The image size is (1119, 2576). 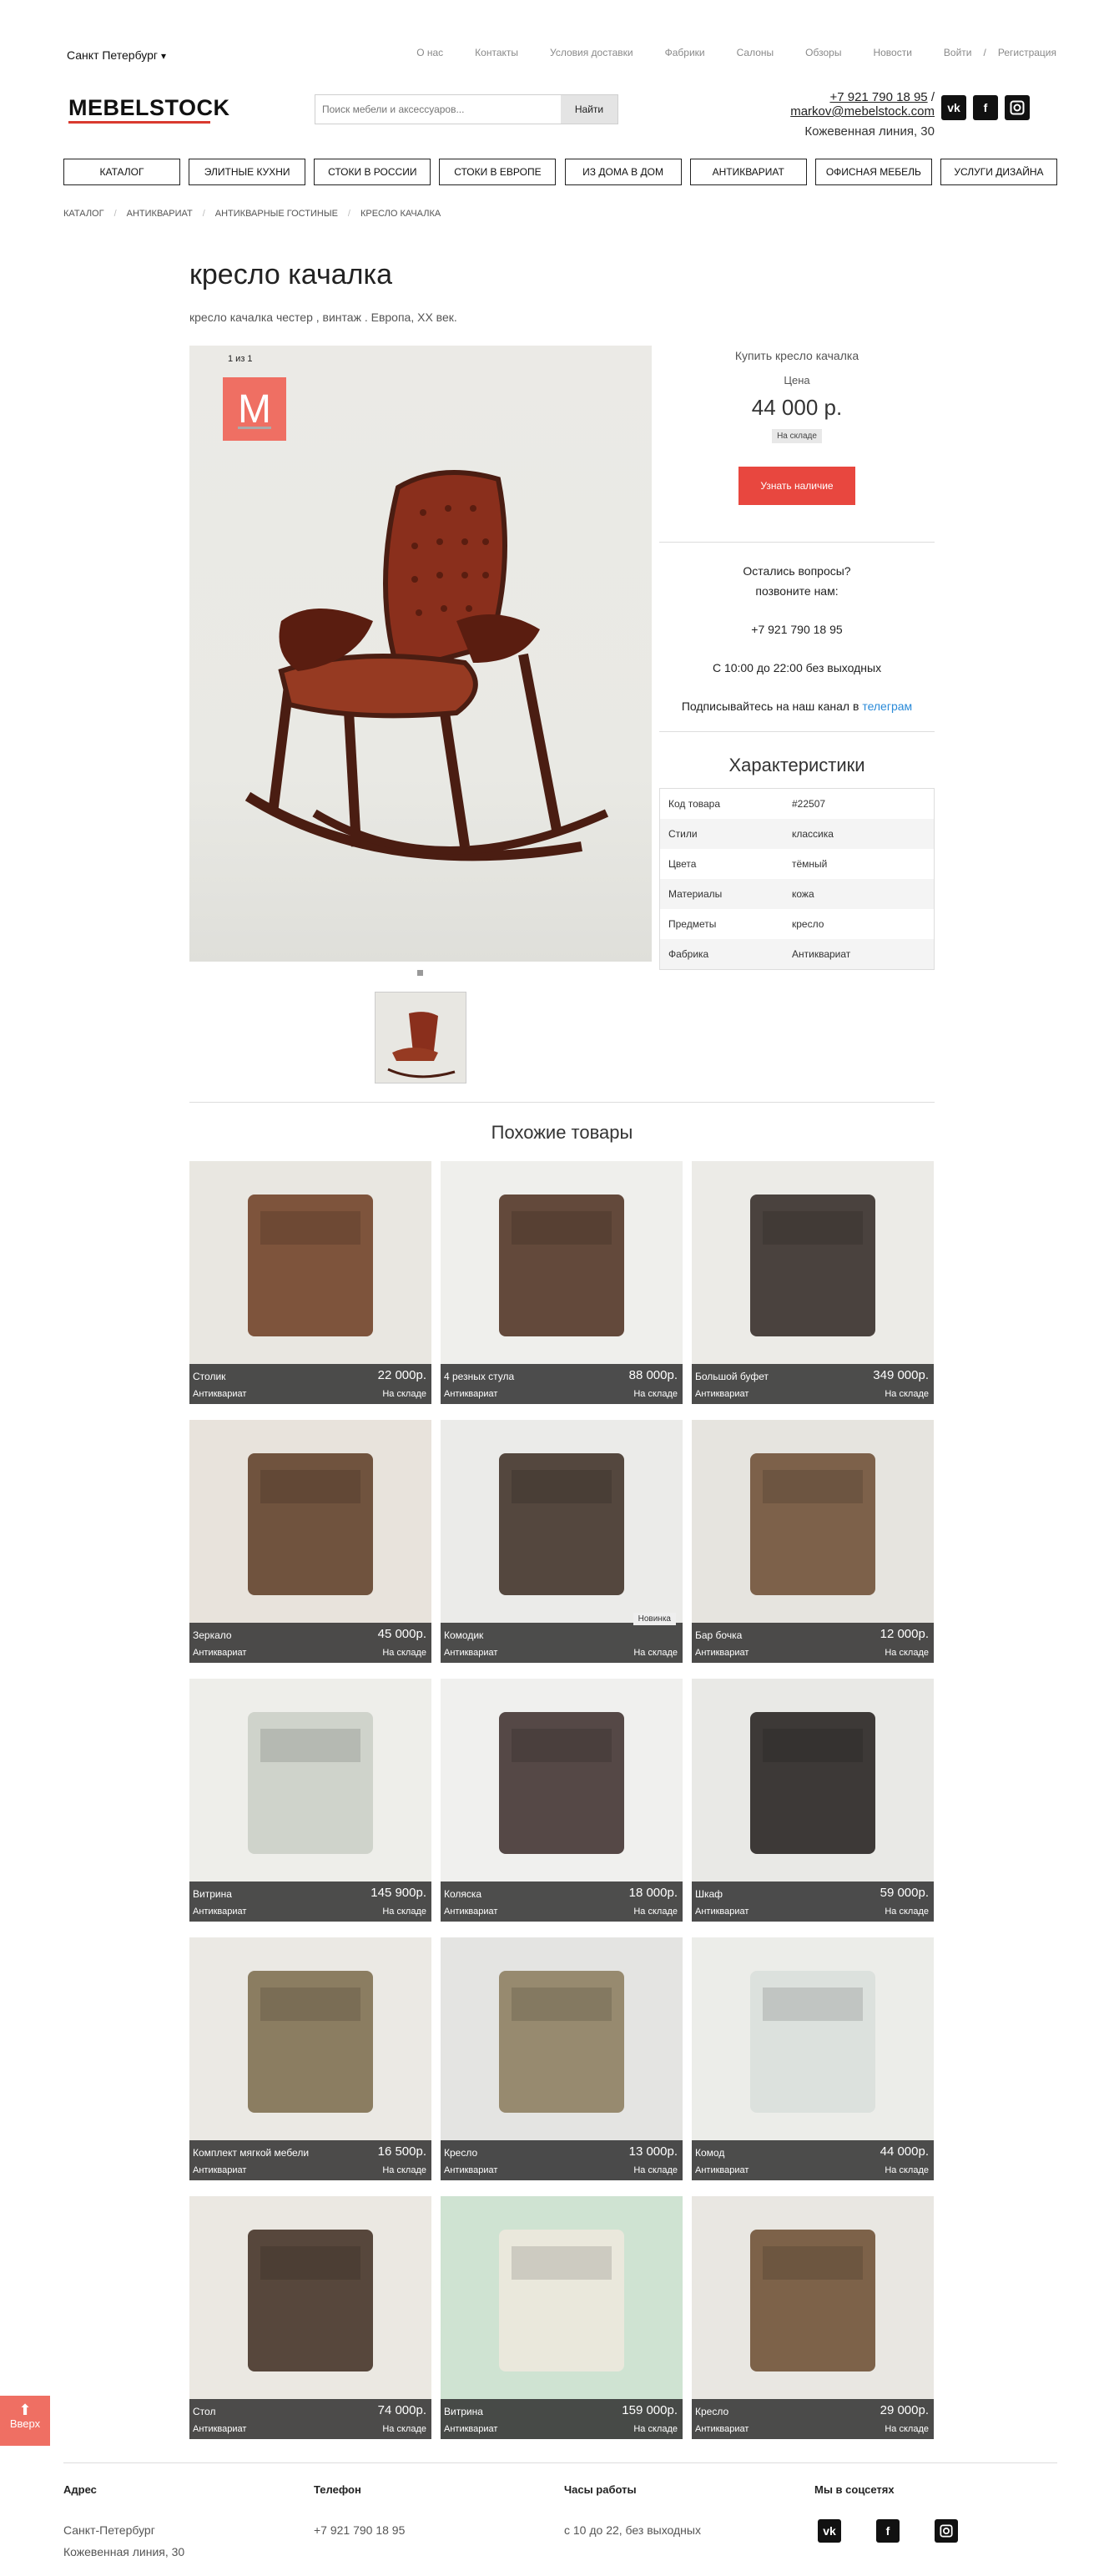 What do you see at coordinates (755, 52) in the screenshot?
I see `topnav-salons: Салоны` at bounding box center [755, 52].